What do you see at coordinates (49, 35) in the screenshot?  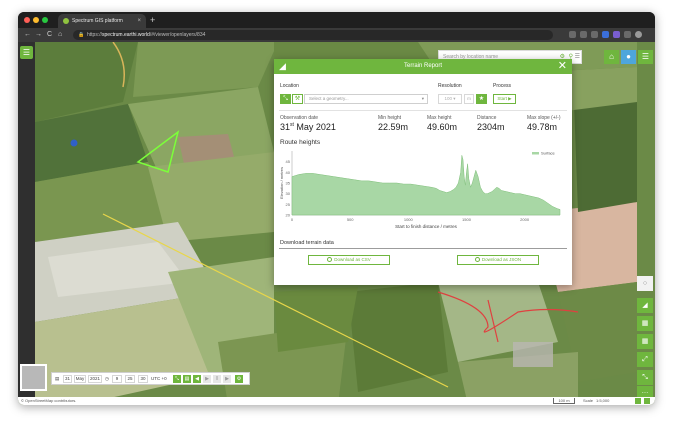 I see `reload-button: C` at bounding box center [49, 35].